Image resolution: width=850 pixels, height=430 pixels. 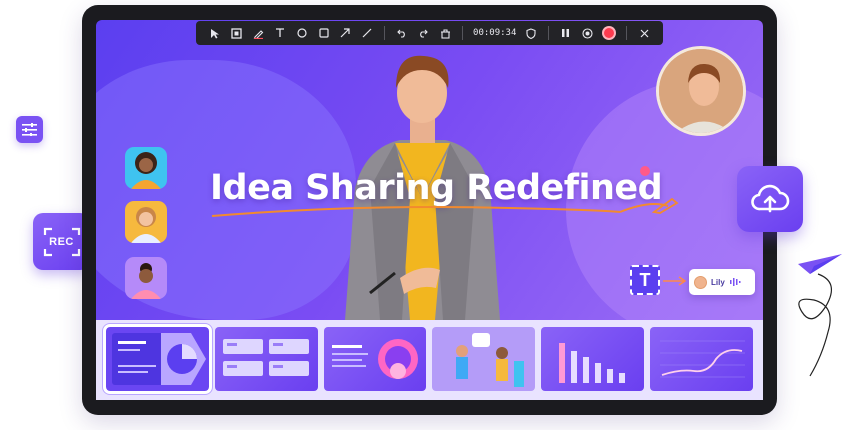 What do you see at coordinates (61, 241) in the screenshot?
I see `rec-frame-icon` at bounding box center [61, 241].